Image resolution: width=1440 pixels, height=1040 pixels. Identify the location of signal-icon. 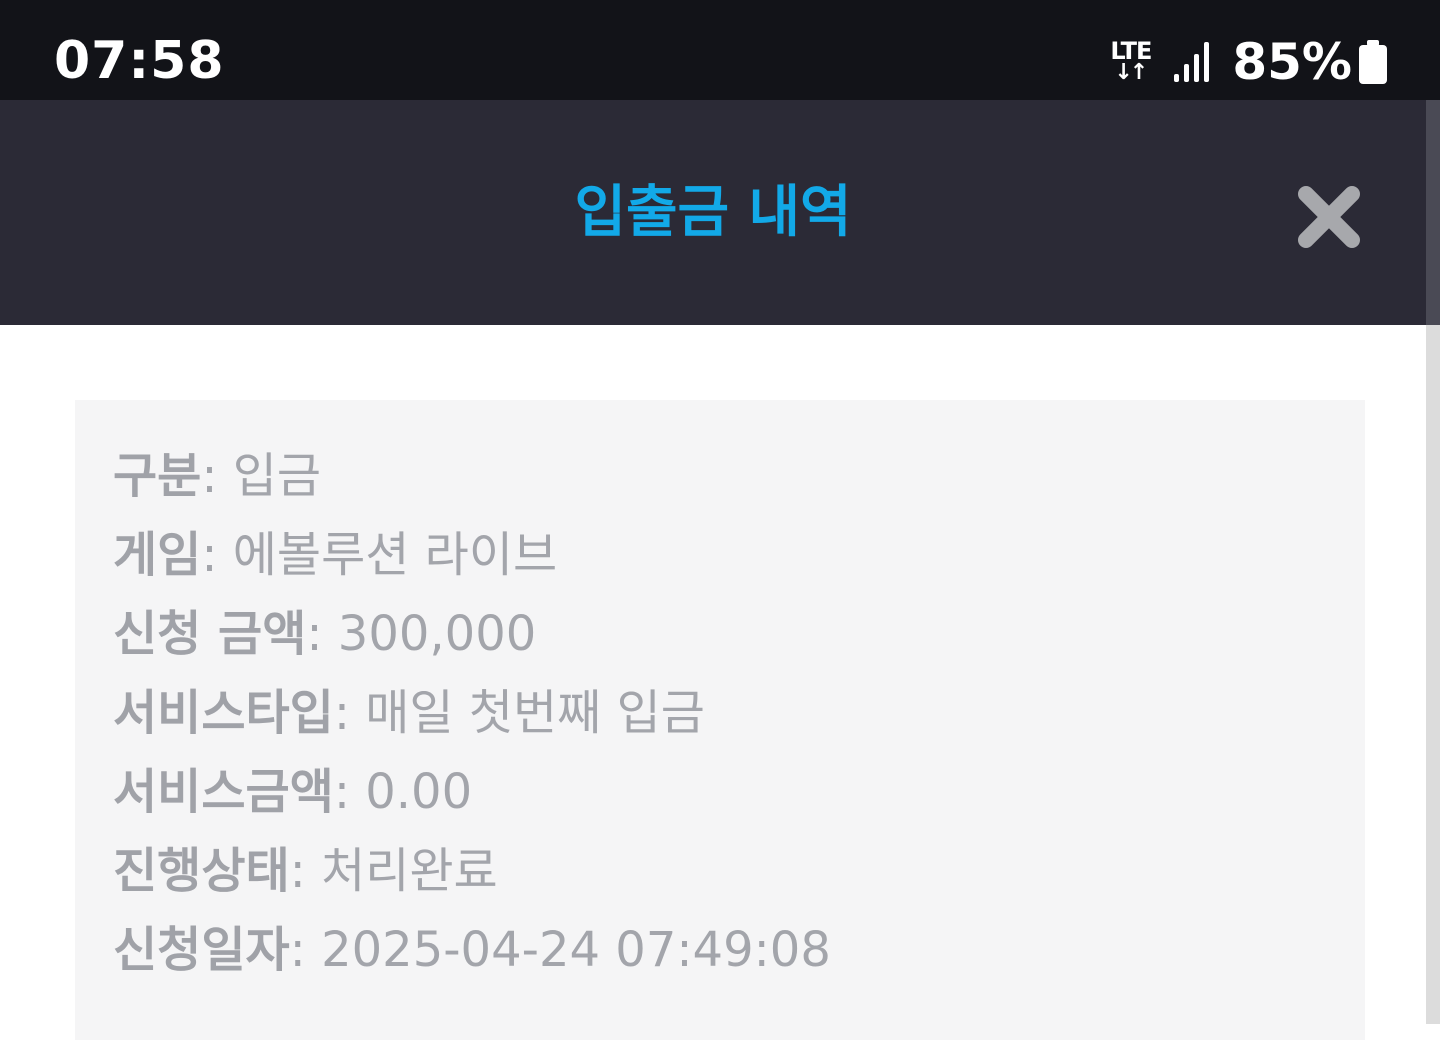
(1192, 62).